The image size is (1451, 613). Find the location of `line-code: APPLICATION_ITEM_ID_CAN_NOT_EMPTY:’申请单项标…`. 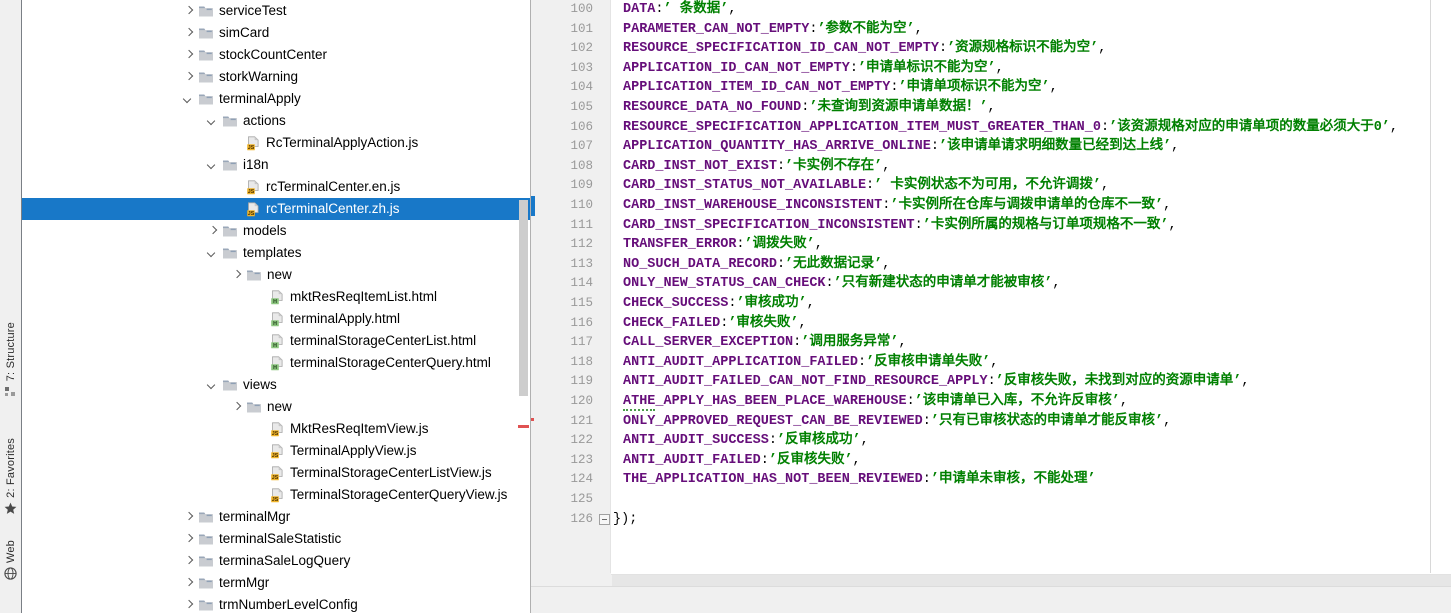

line-code: APPLICATION_ITEM_ID_CAN_NOT_EMPTY:’申请单项标… is located at coordinates (840, 88).